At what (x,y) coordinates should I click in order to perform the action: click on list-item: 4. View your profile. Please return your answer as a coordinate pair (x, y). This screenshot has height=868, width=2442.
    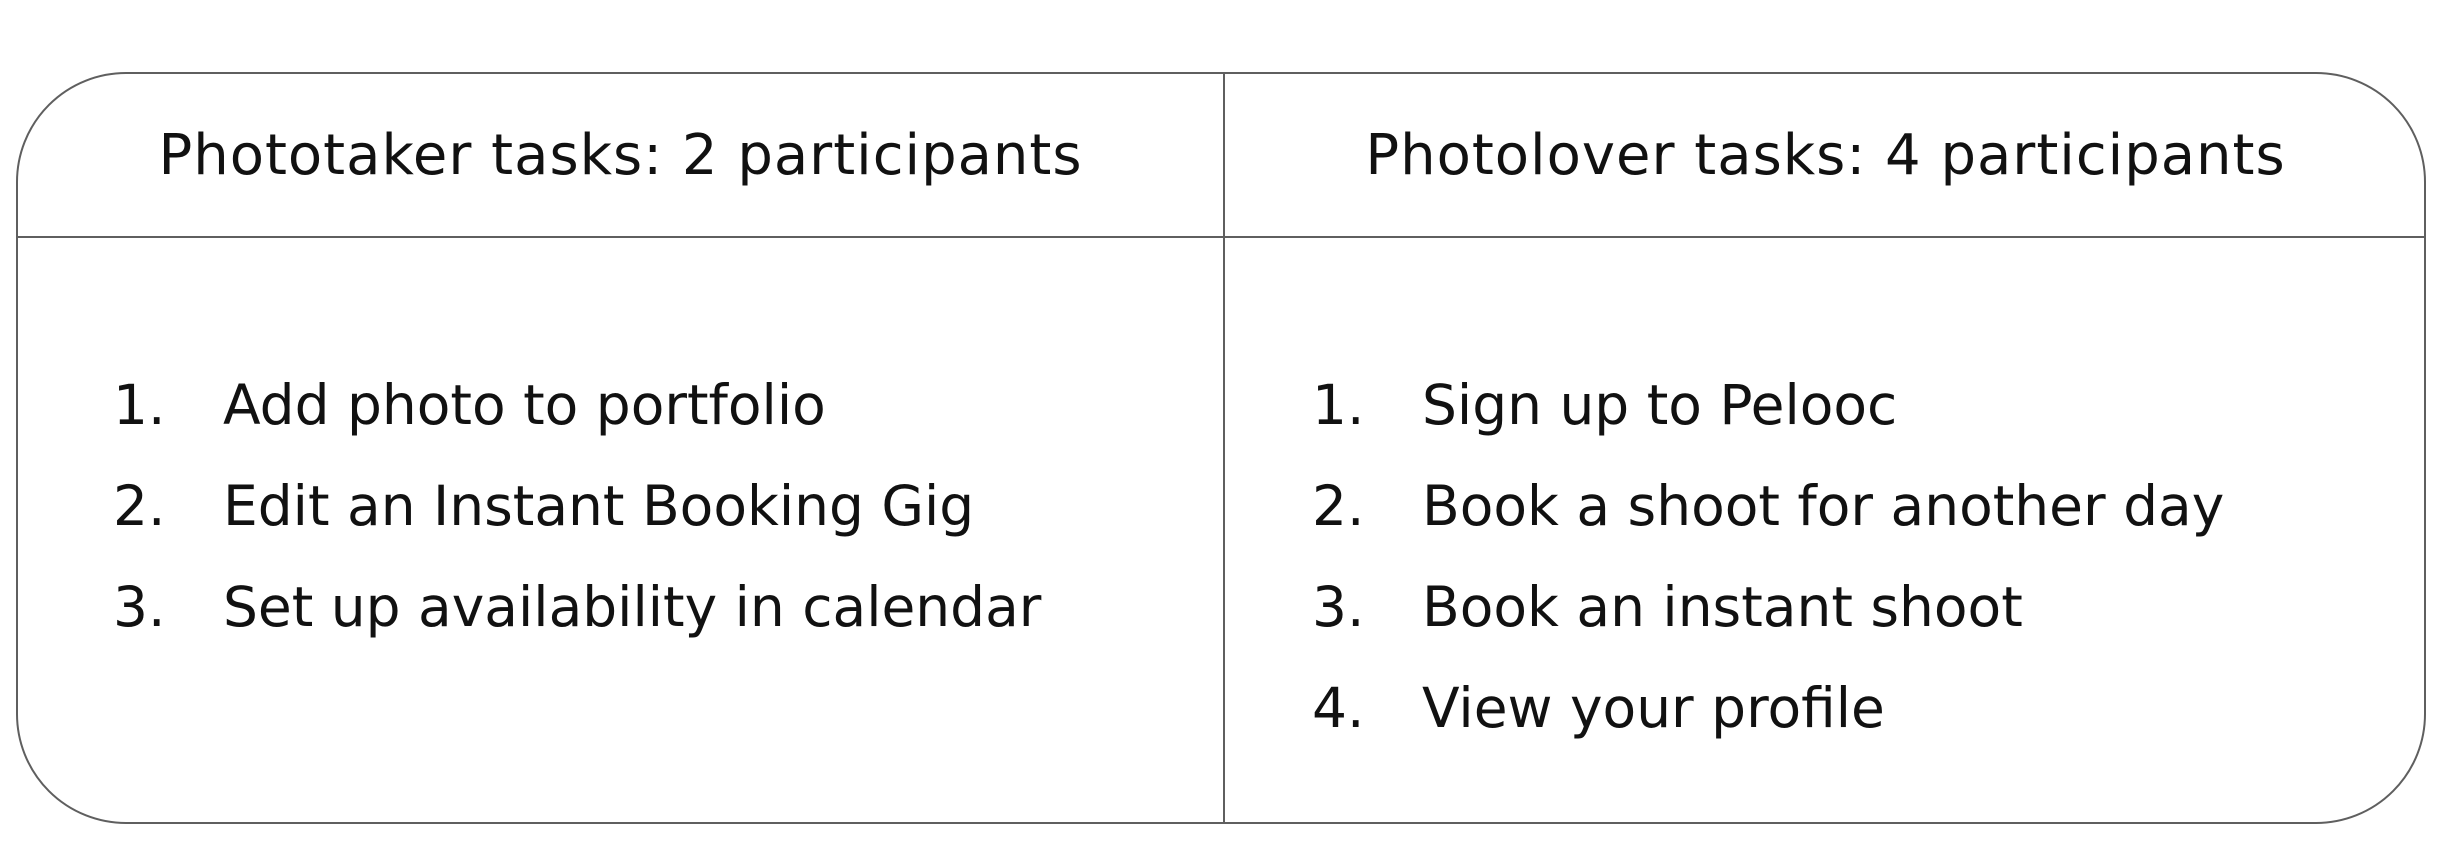
    Looking at the image, I should click on (1768, 707).